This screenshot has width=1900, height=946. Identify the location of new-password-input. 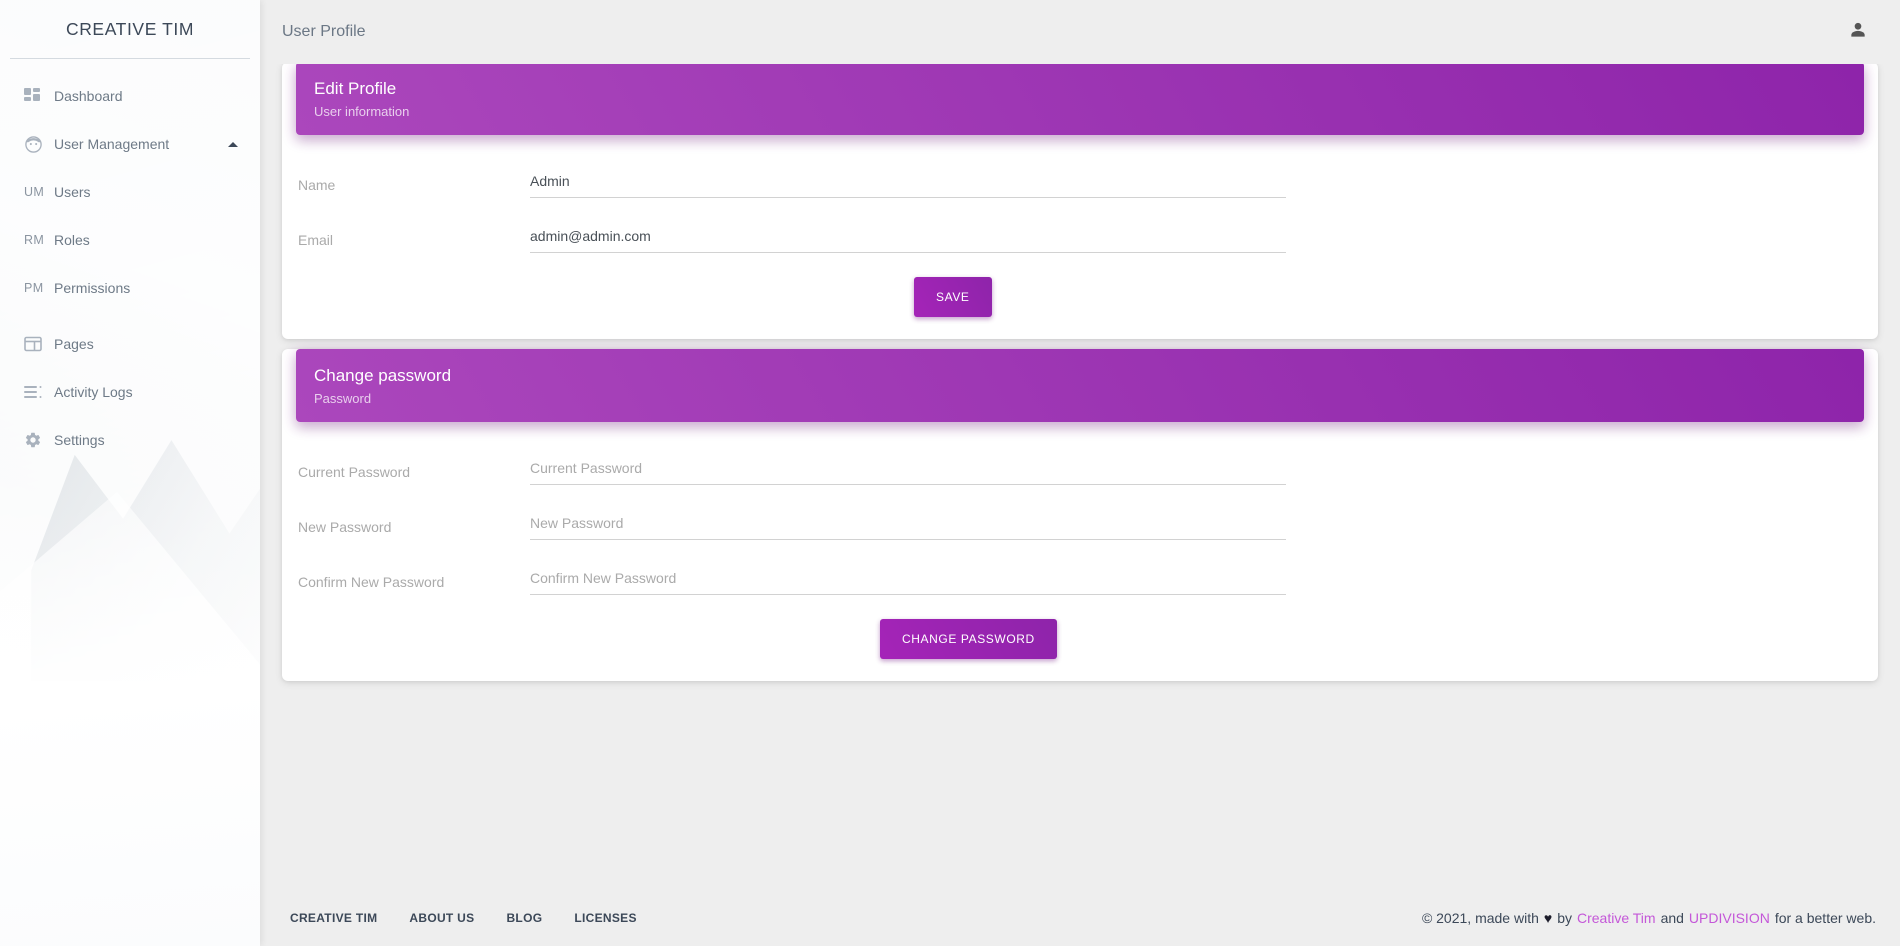
(908, 521).